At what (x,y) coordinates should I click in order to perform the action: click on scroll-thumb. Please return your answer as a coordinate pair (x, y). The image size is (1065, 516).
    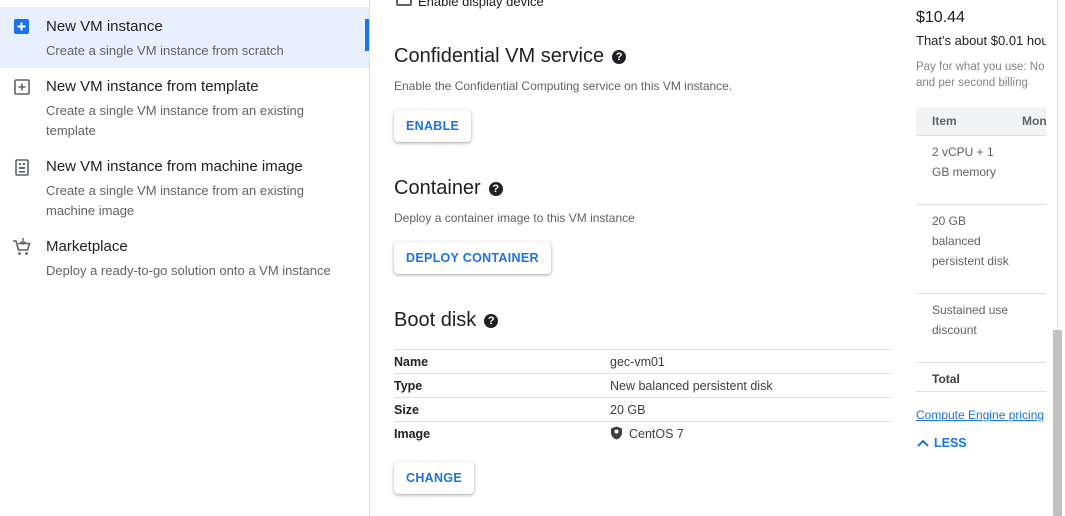
    Looking at the image, I should click on (1057, 423).